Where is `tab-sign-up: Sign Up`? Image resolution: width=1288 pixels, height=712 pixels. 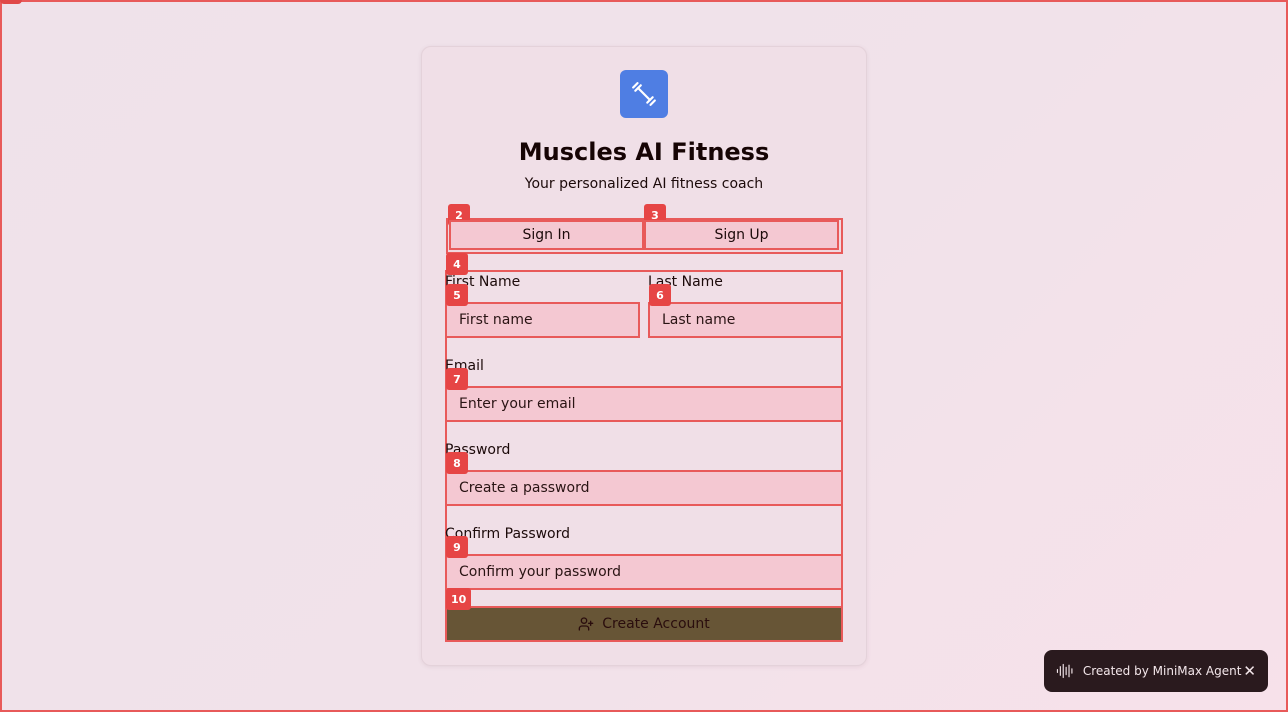
tab-sign-up: Sign Up is located at coordinates (741, 235).